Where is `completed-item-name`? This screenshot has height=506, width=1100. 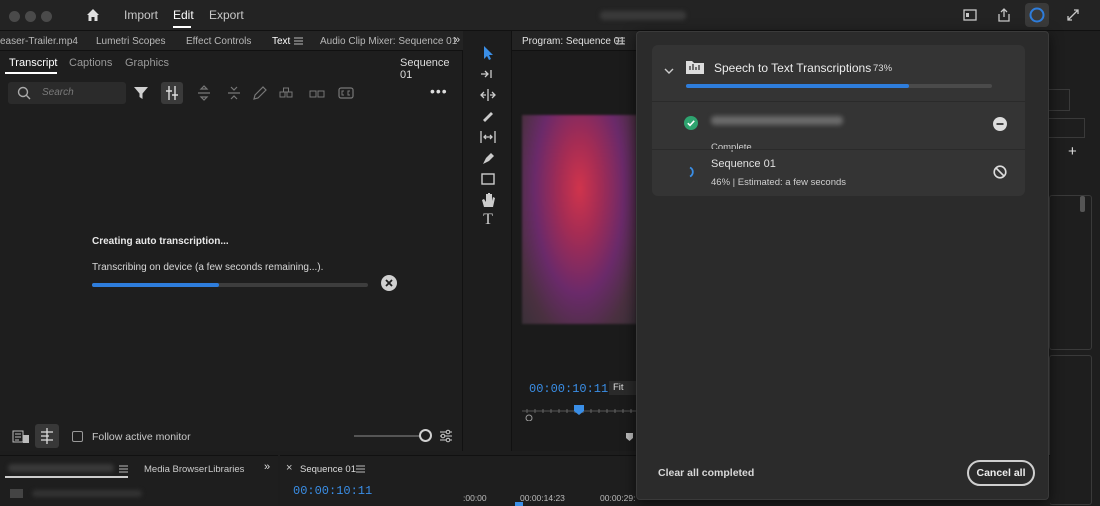
completed-item-name is located at coordinates (777, 120).